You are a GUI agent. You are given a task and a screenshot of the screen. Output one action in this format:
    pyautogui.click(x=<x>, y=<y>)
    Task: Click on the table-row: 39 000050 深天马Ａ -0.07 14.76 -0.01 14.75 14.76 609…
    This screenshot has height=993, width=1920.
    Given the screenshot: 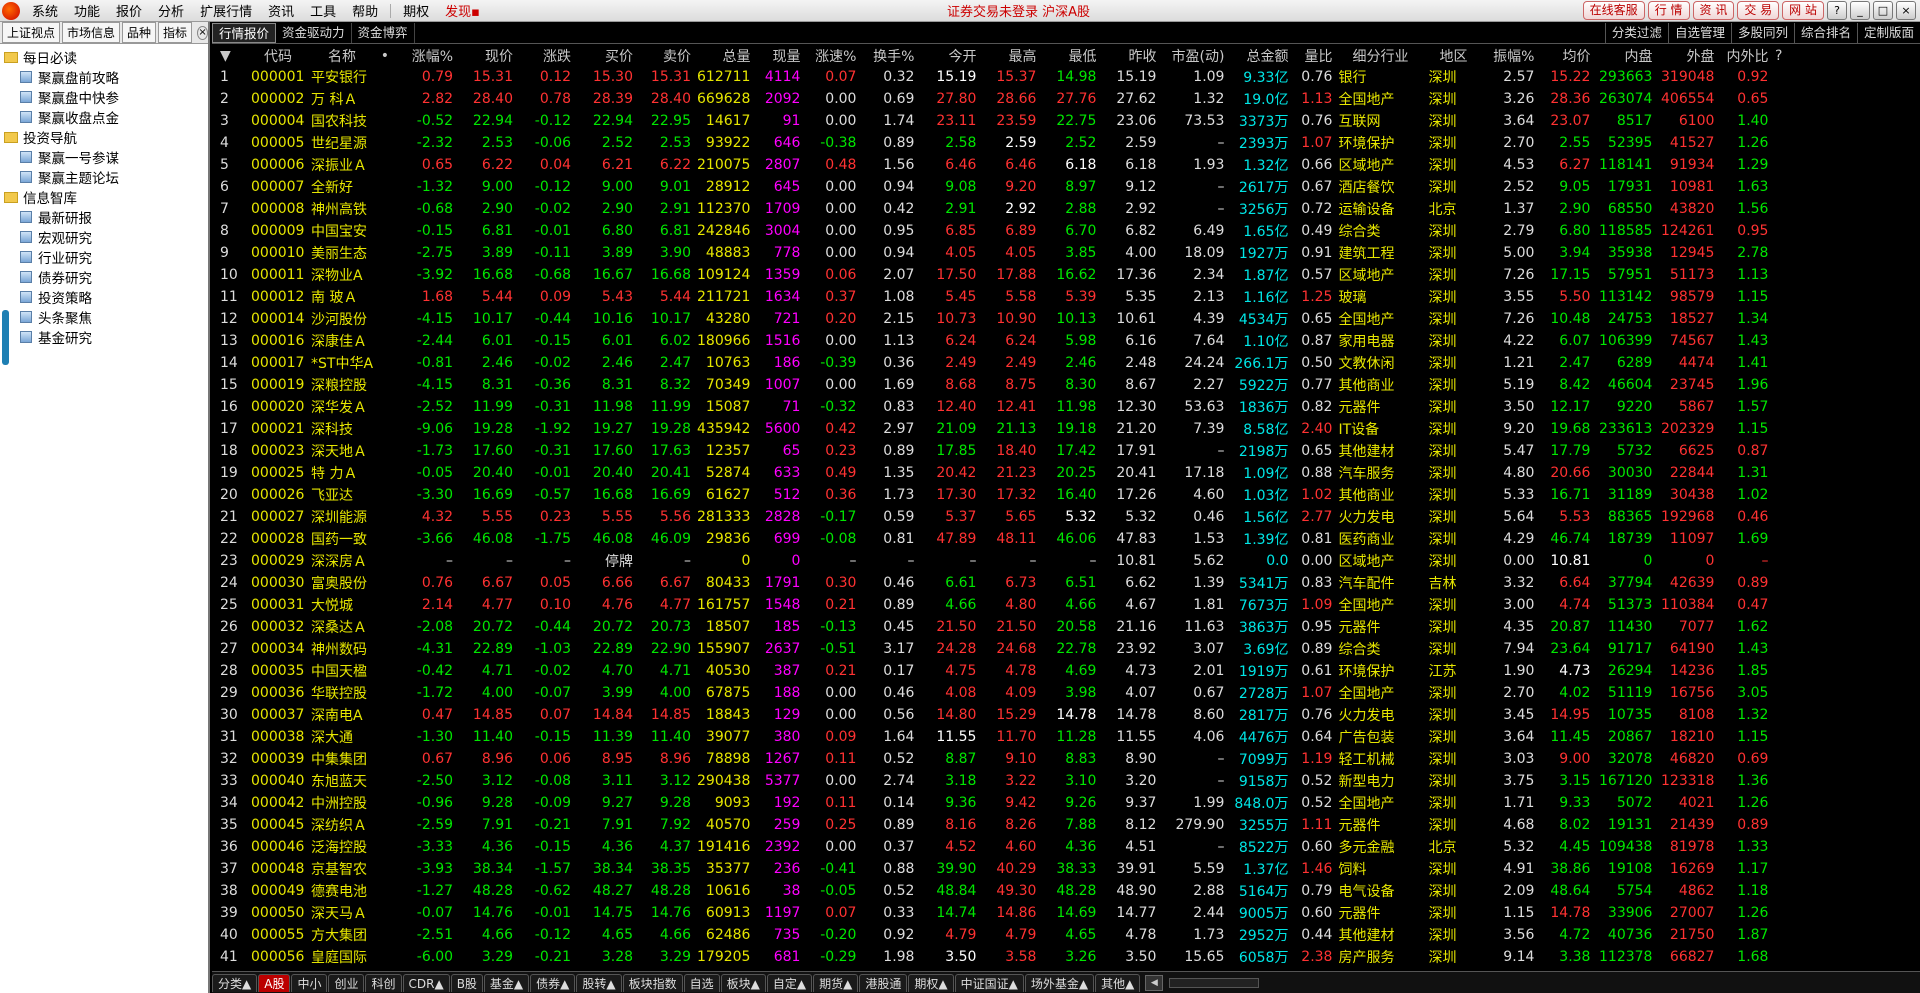 What is the action you would take?
    pyautogui.click(x=998, y=913)
    